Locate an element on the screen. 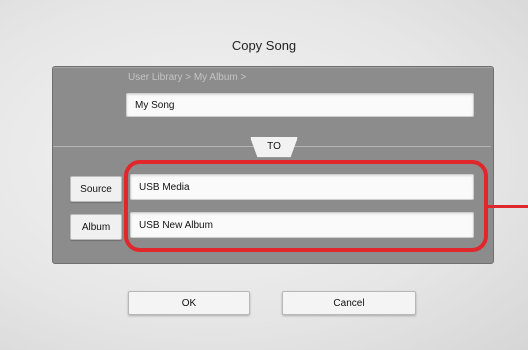 The width and height of the screenshot is (528, 350). dialog-title: Copy Song is located at coordinates (264, 45).